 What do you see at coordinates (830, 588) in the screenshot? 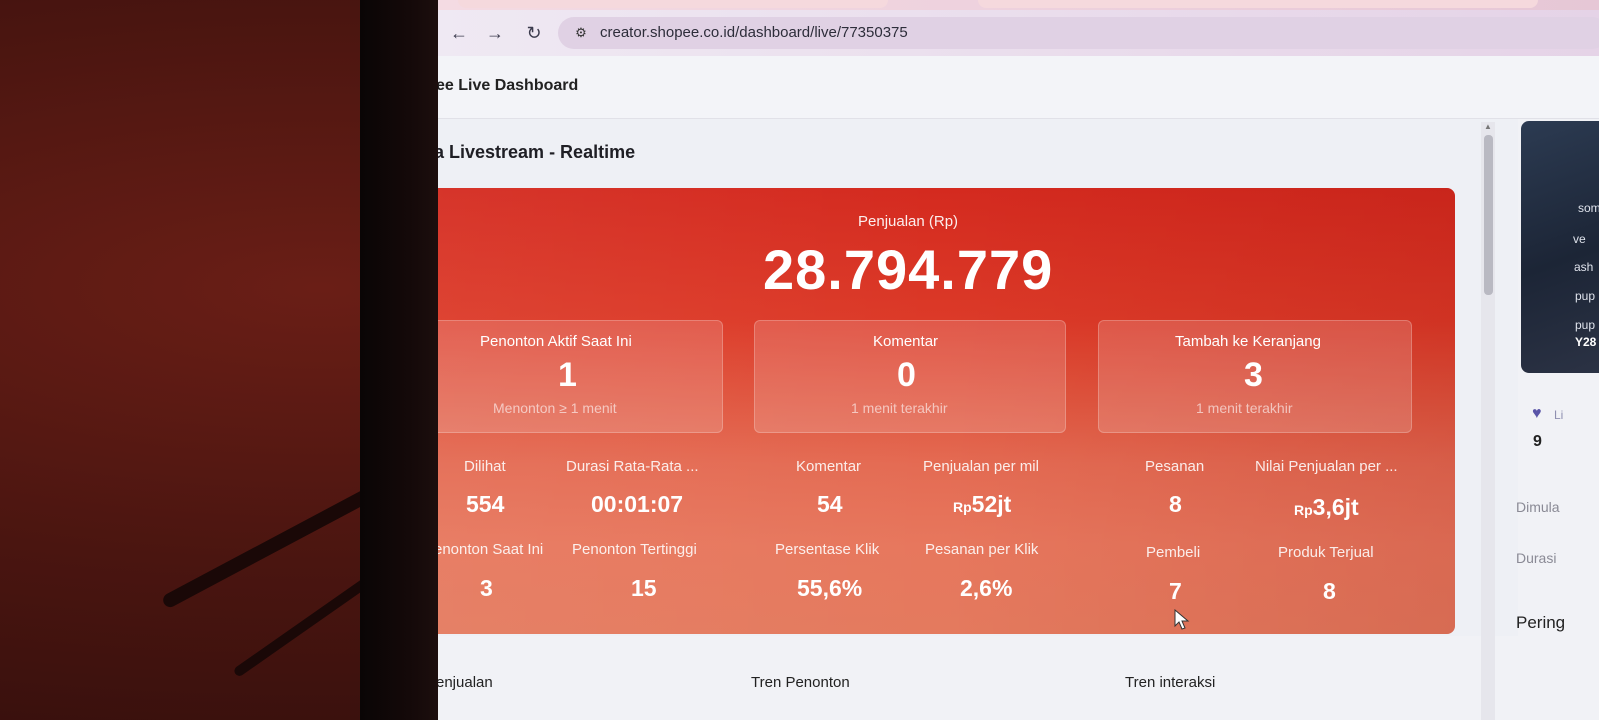
I see `metric-value: 55,6%` at bounding box center [830, 588].